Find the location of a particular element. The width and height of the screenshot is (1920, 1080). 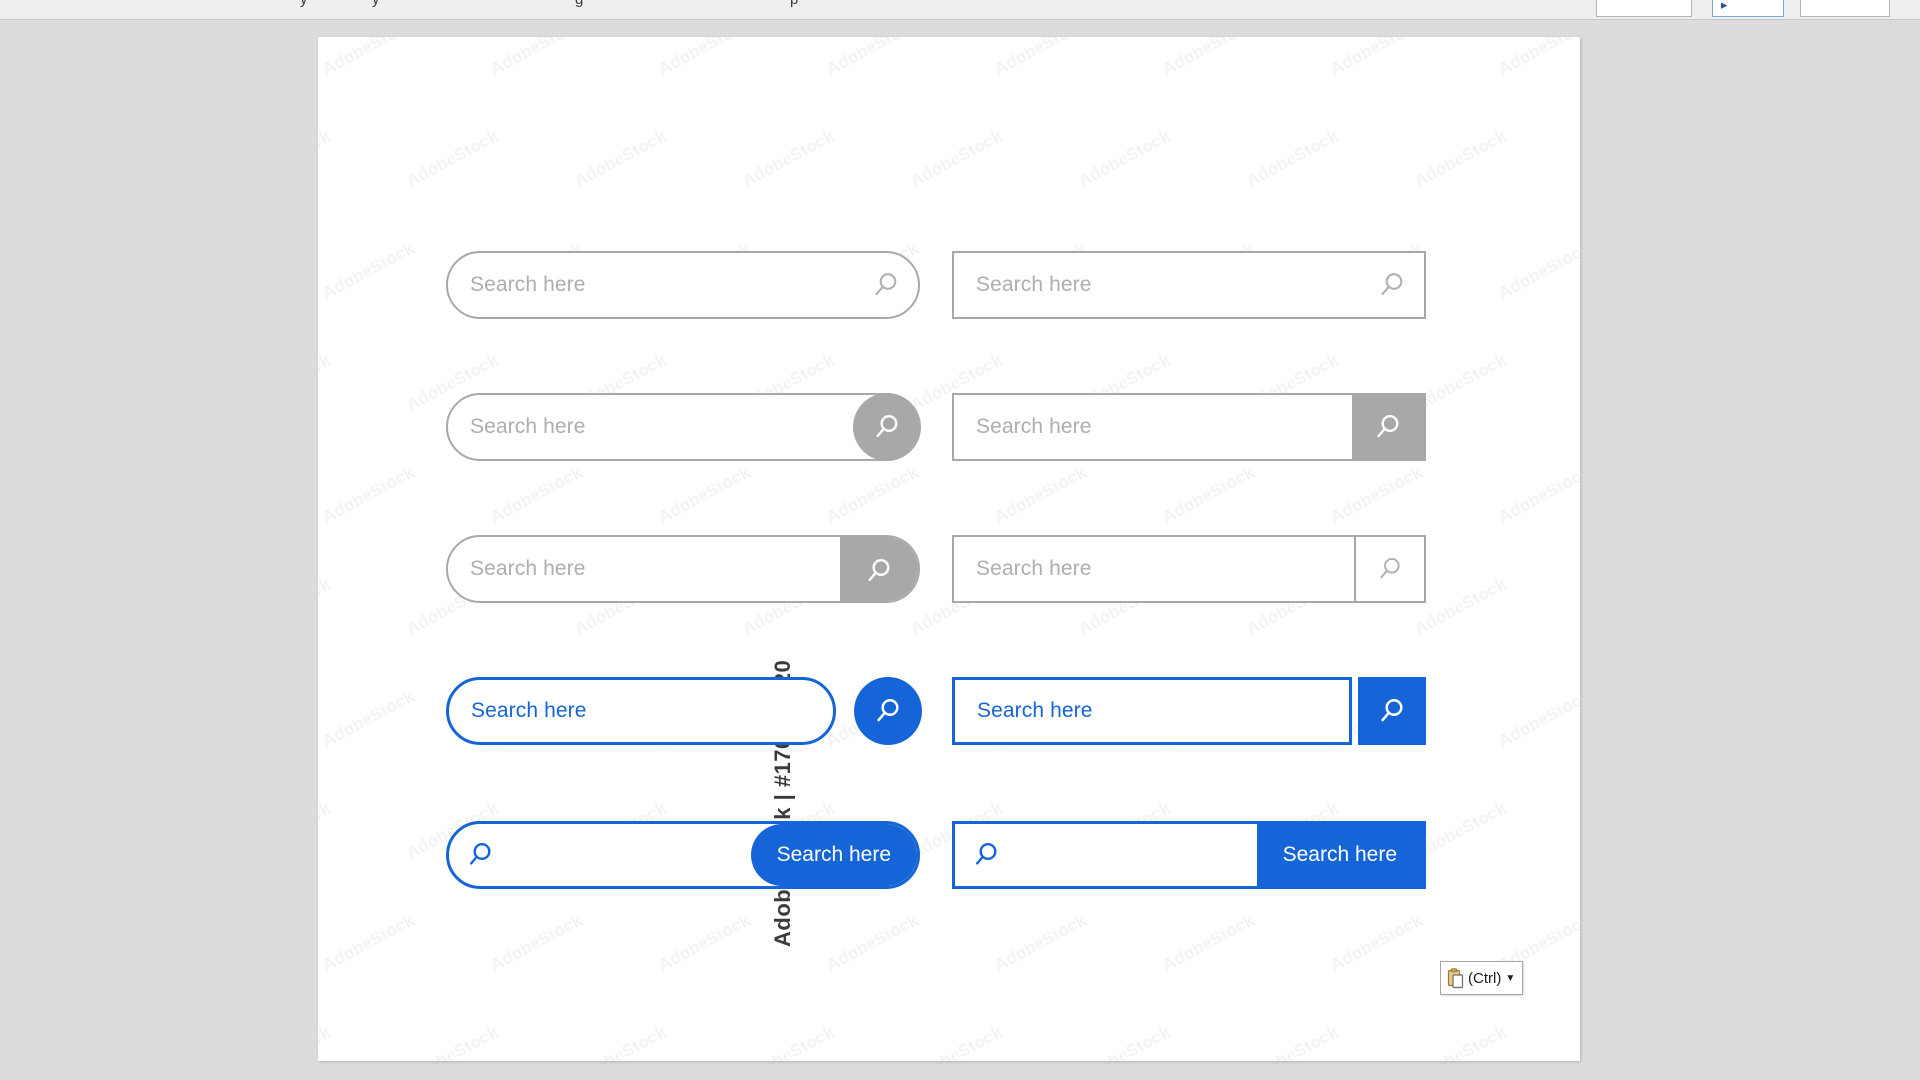

search-bar-rounded-capsule-end-gray: Search here is located at coordinates (683, 569).